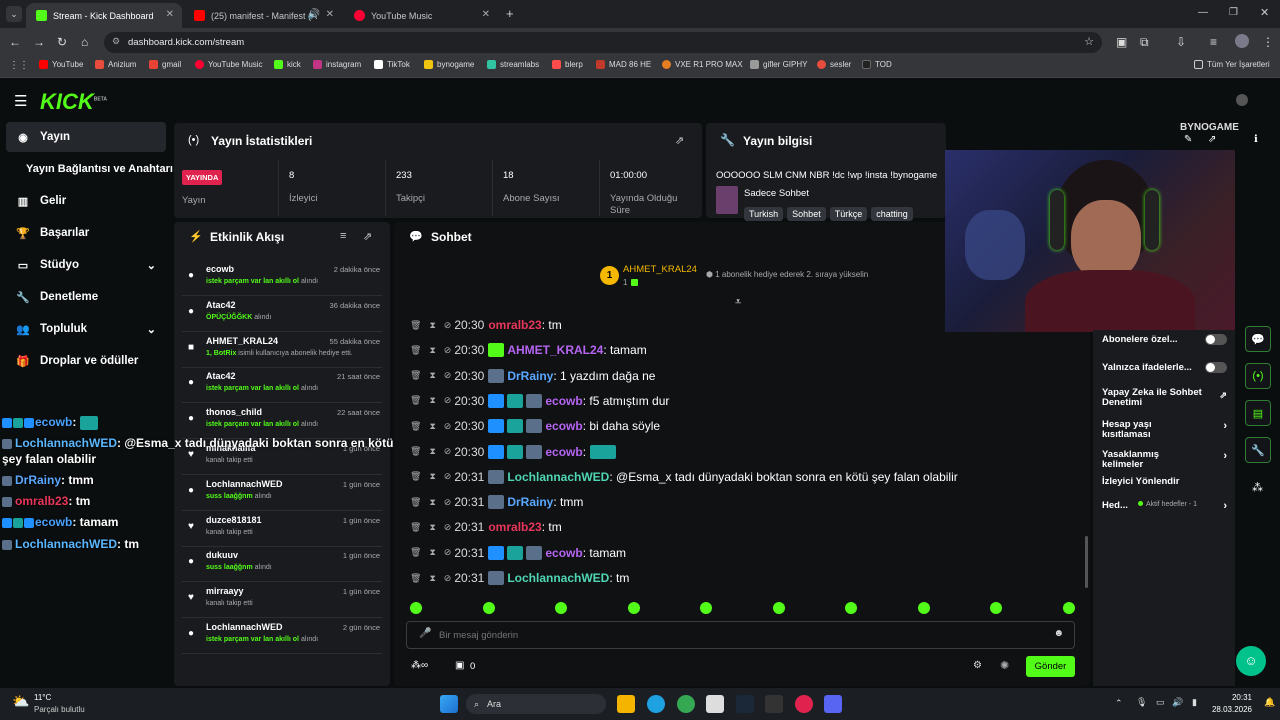  What do you see at coordinates (42, 697) in the screenshot?
I see `weather-temp: 11°C` at bounding box center [42, 697].